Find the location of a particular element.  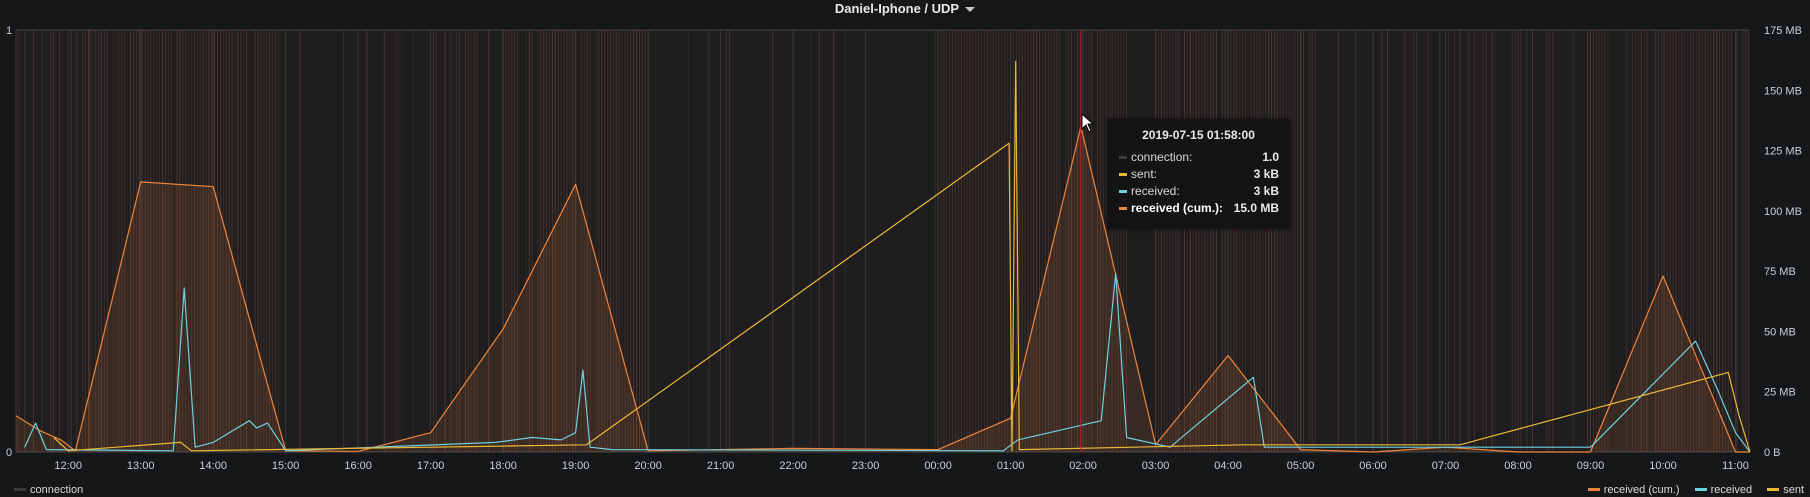

legend-item-received-cum: received (cum.) is located at coordinates (1633, 489).